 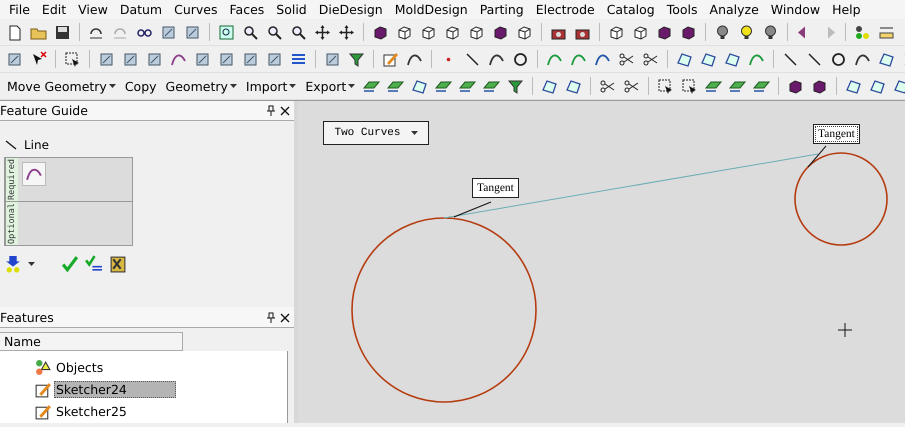 I want to click on menu-item: Edit, so click(x=55, y=9).